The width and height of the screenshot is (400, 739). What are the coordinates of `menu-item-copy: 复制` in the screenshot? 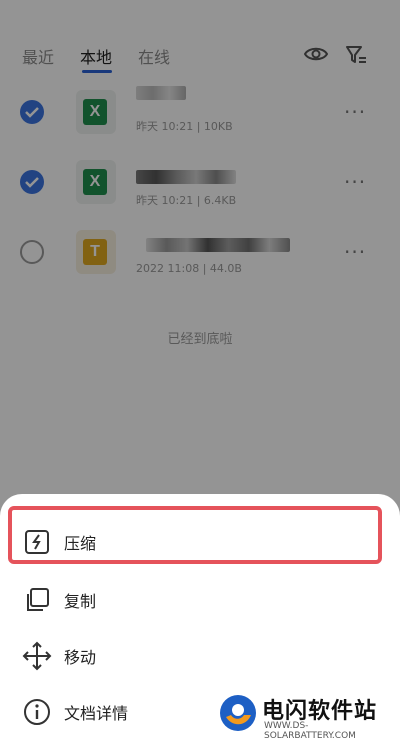 It's located at (200, 600).